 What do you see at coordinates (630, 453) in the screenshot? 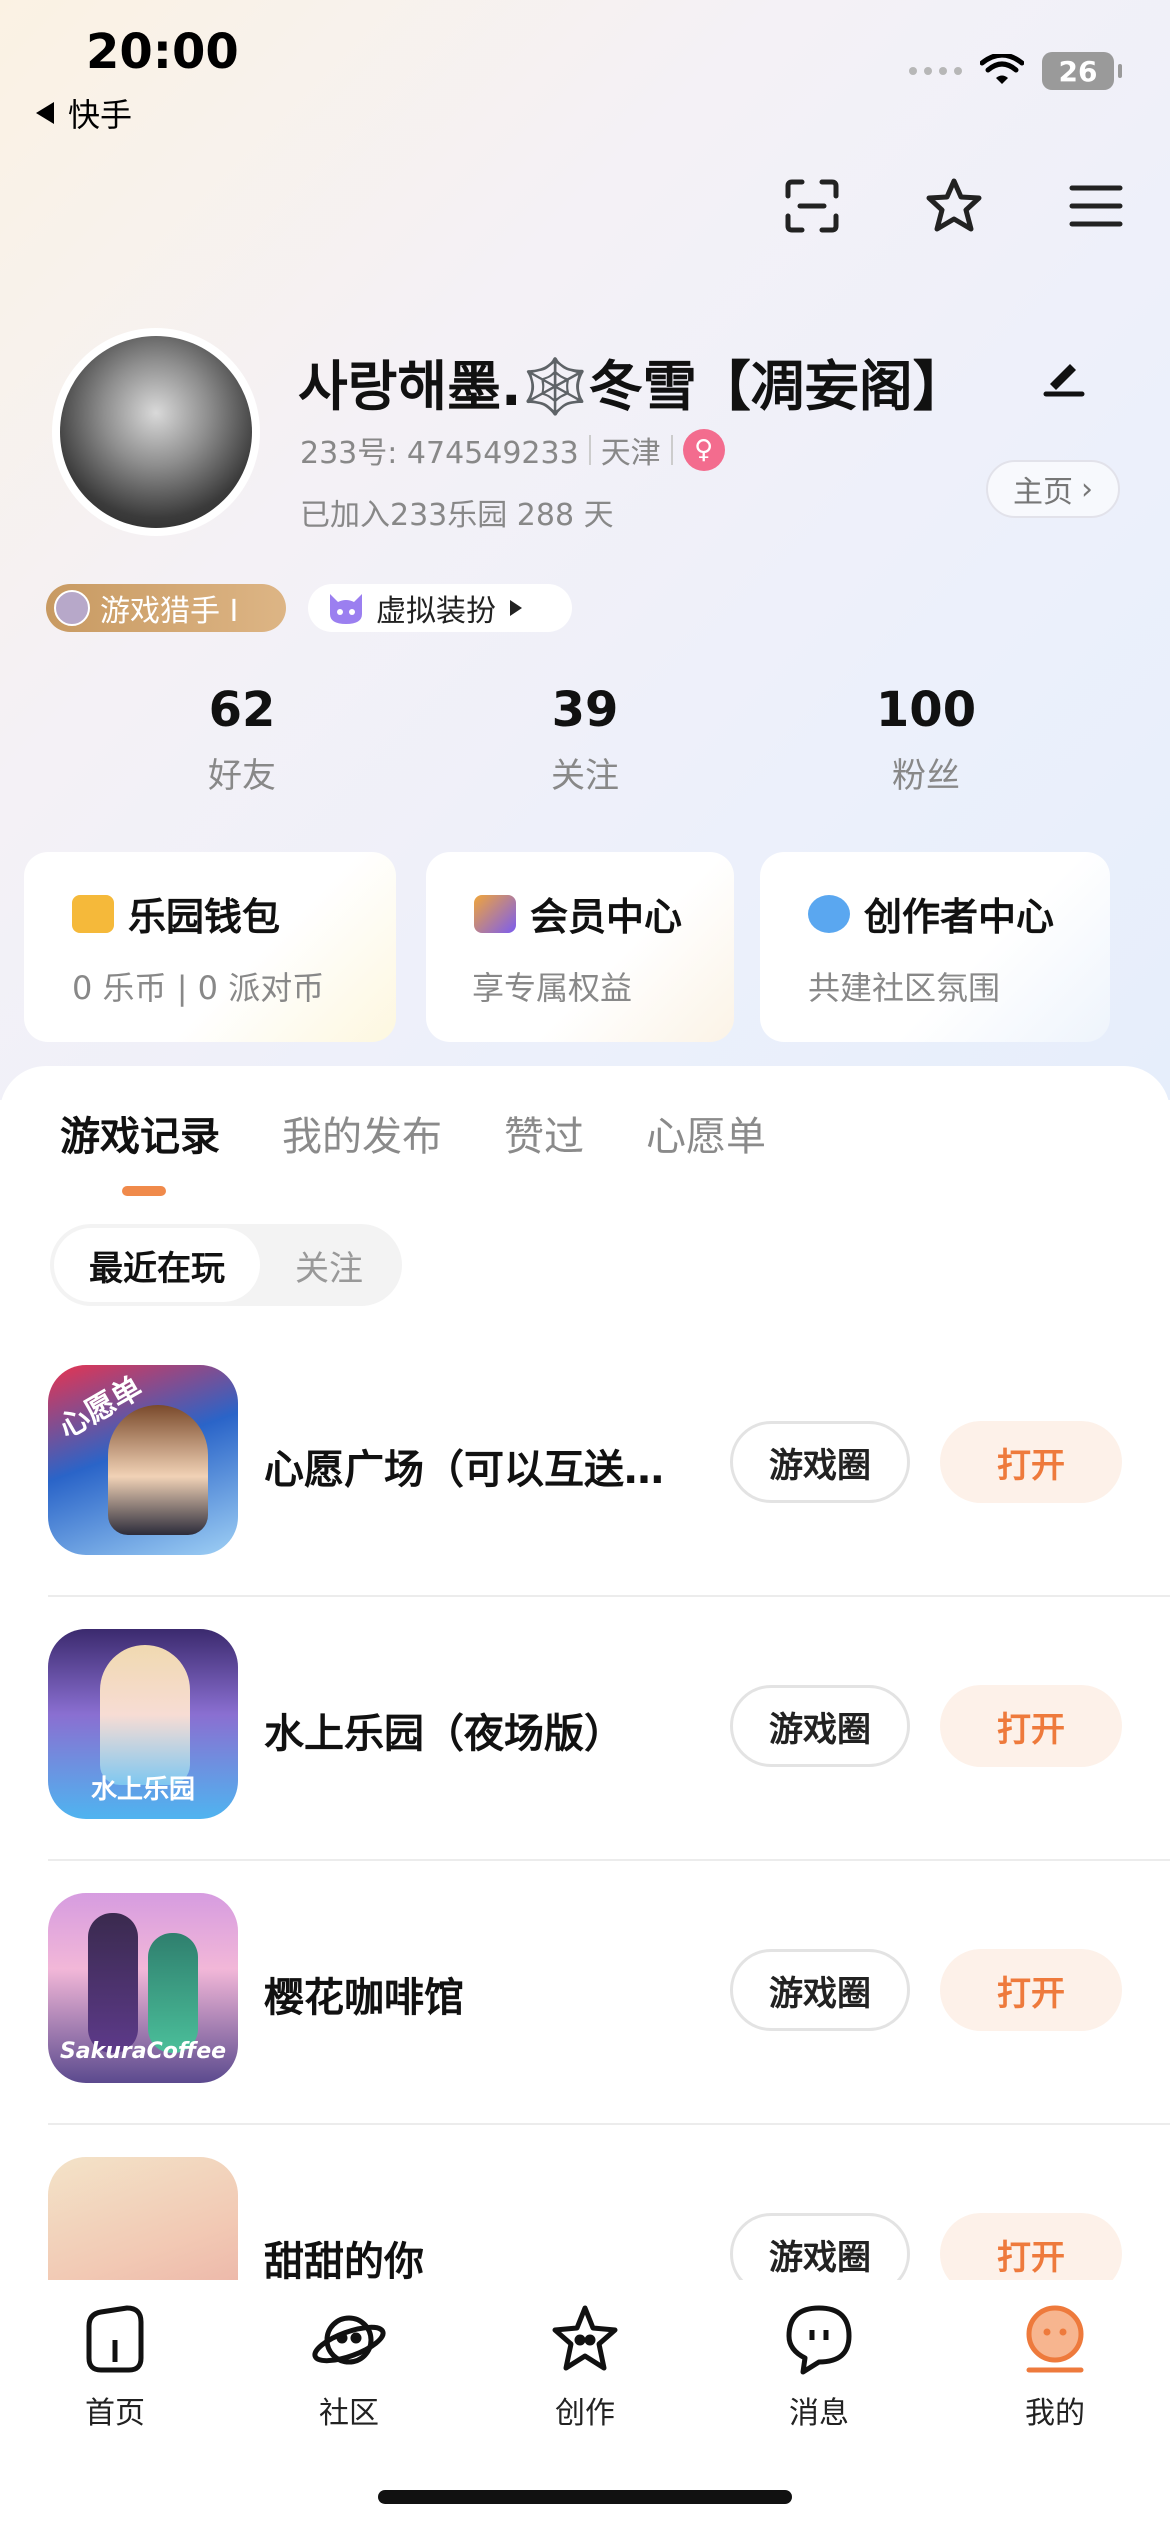
I see `location: 天津` at bounding box center [630, 453].